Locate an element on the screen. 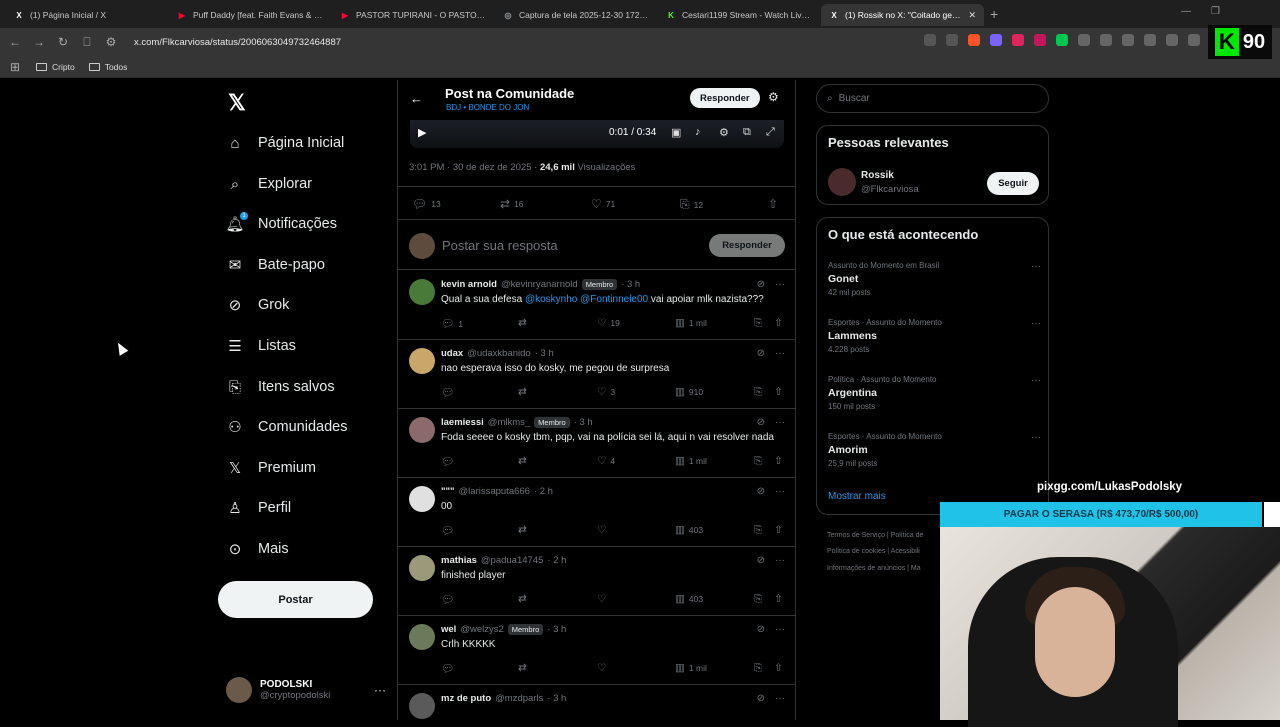  repost-action: ⇄ is located at coordinates (522, 668).